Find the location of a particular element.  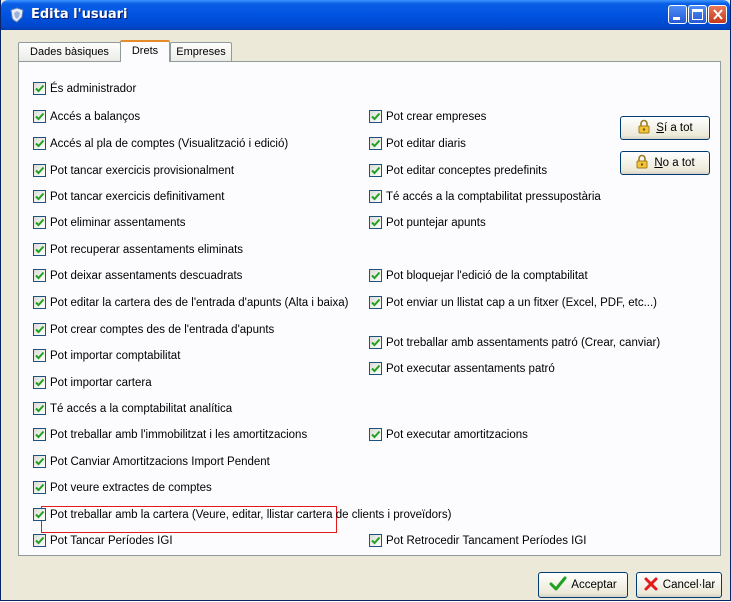

yes-to-all-button: Sí a tot is located at coordinates (665, 128).